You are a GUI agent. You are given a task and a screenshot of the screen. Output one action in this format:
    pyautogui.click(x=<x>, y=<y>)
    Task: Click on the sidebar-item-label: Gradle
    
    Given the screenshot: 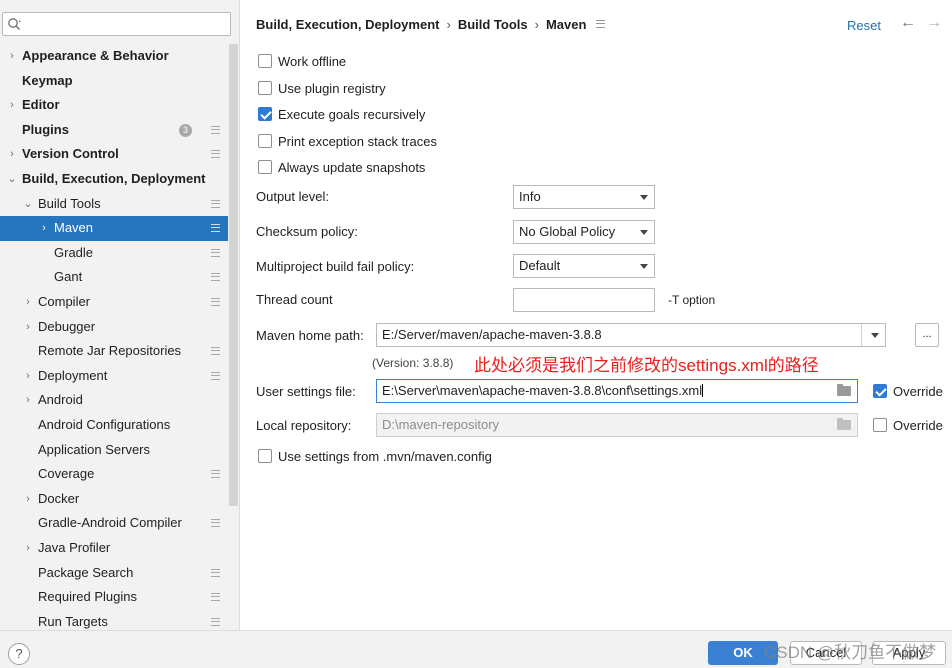 What is the action you would take?
    pyautogui.click(x=74, y=252)
    